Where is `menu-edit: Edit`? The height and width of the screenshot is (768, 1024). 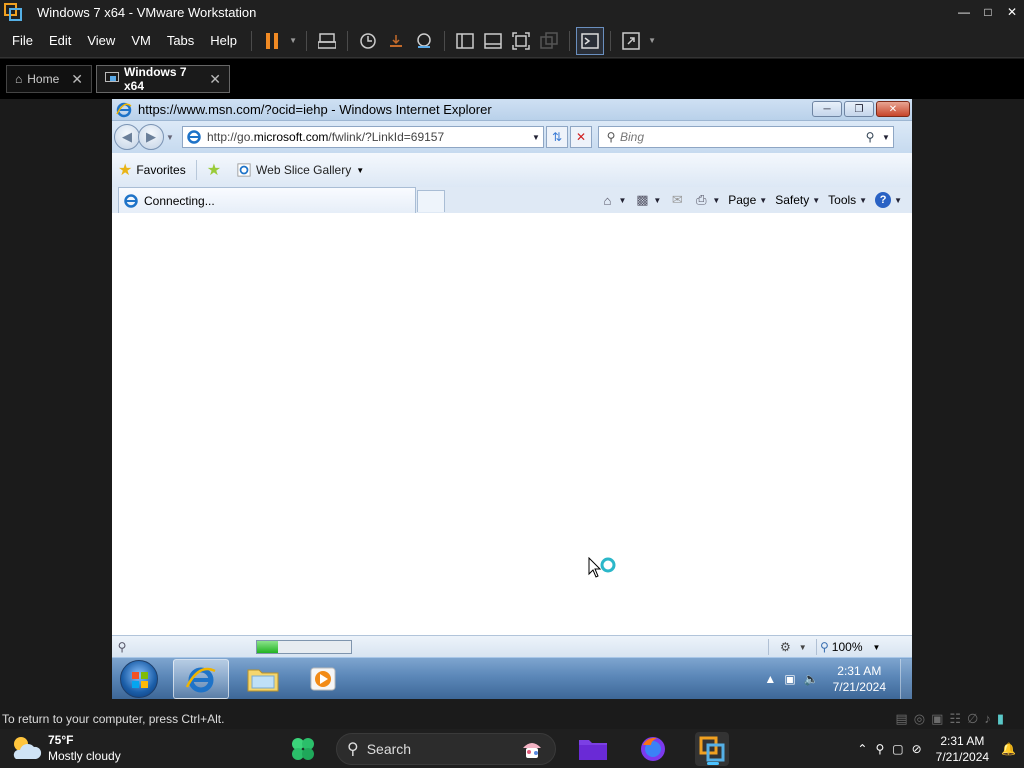 menu-edit: Edit is located at coordinates (60, 41).